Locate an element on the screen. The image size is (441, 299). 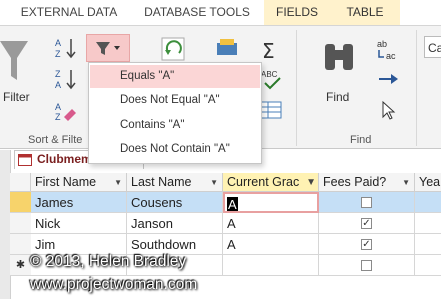
cell-last-name: Southdown is located at coordinates (175, 244).